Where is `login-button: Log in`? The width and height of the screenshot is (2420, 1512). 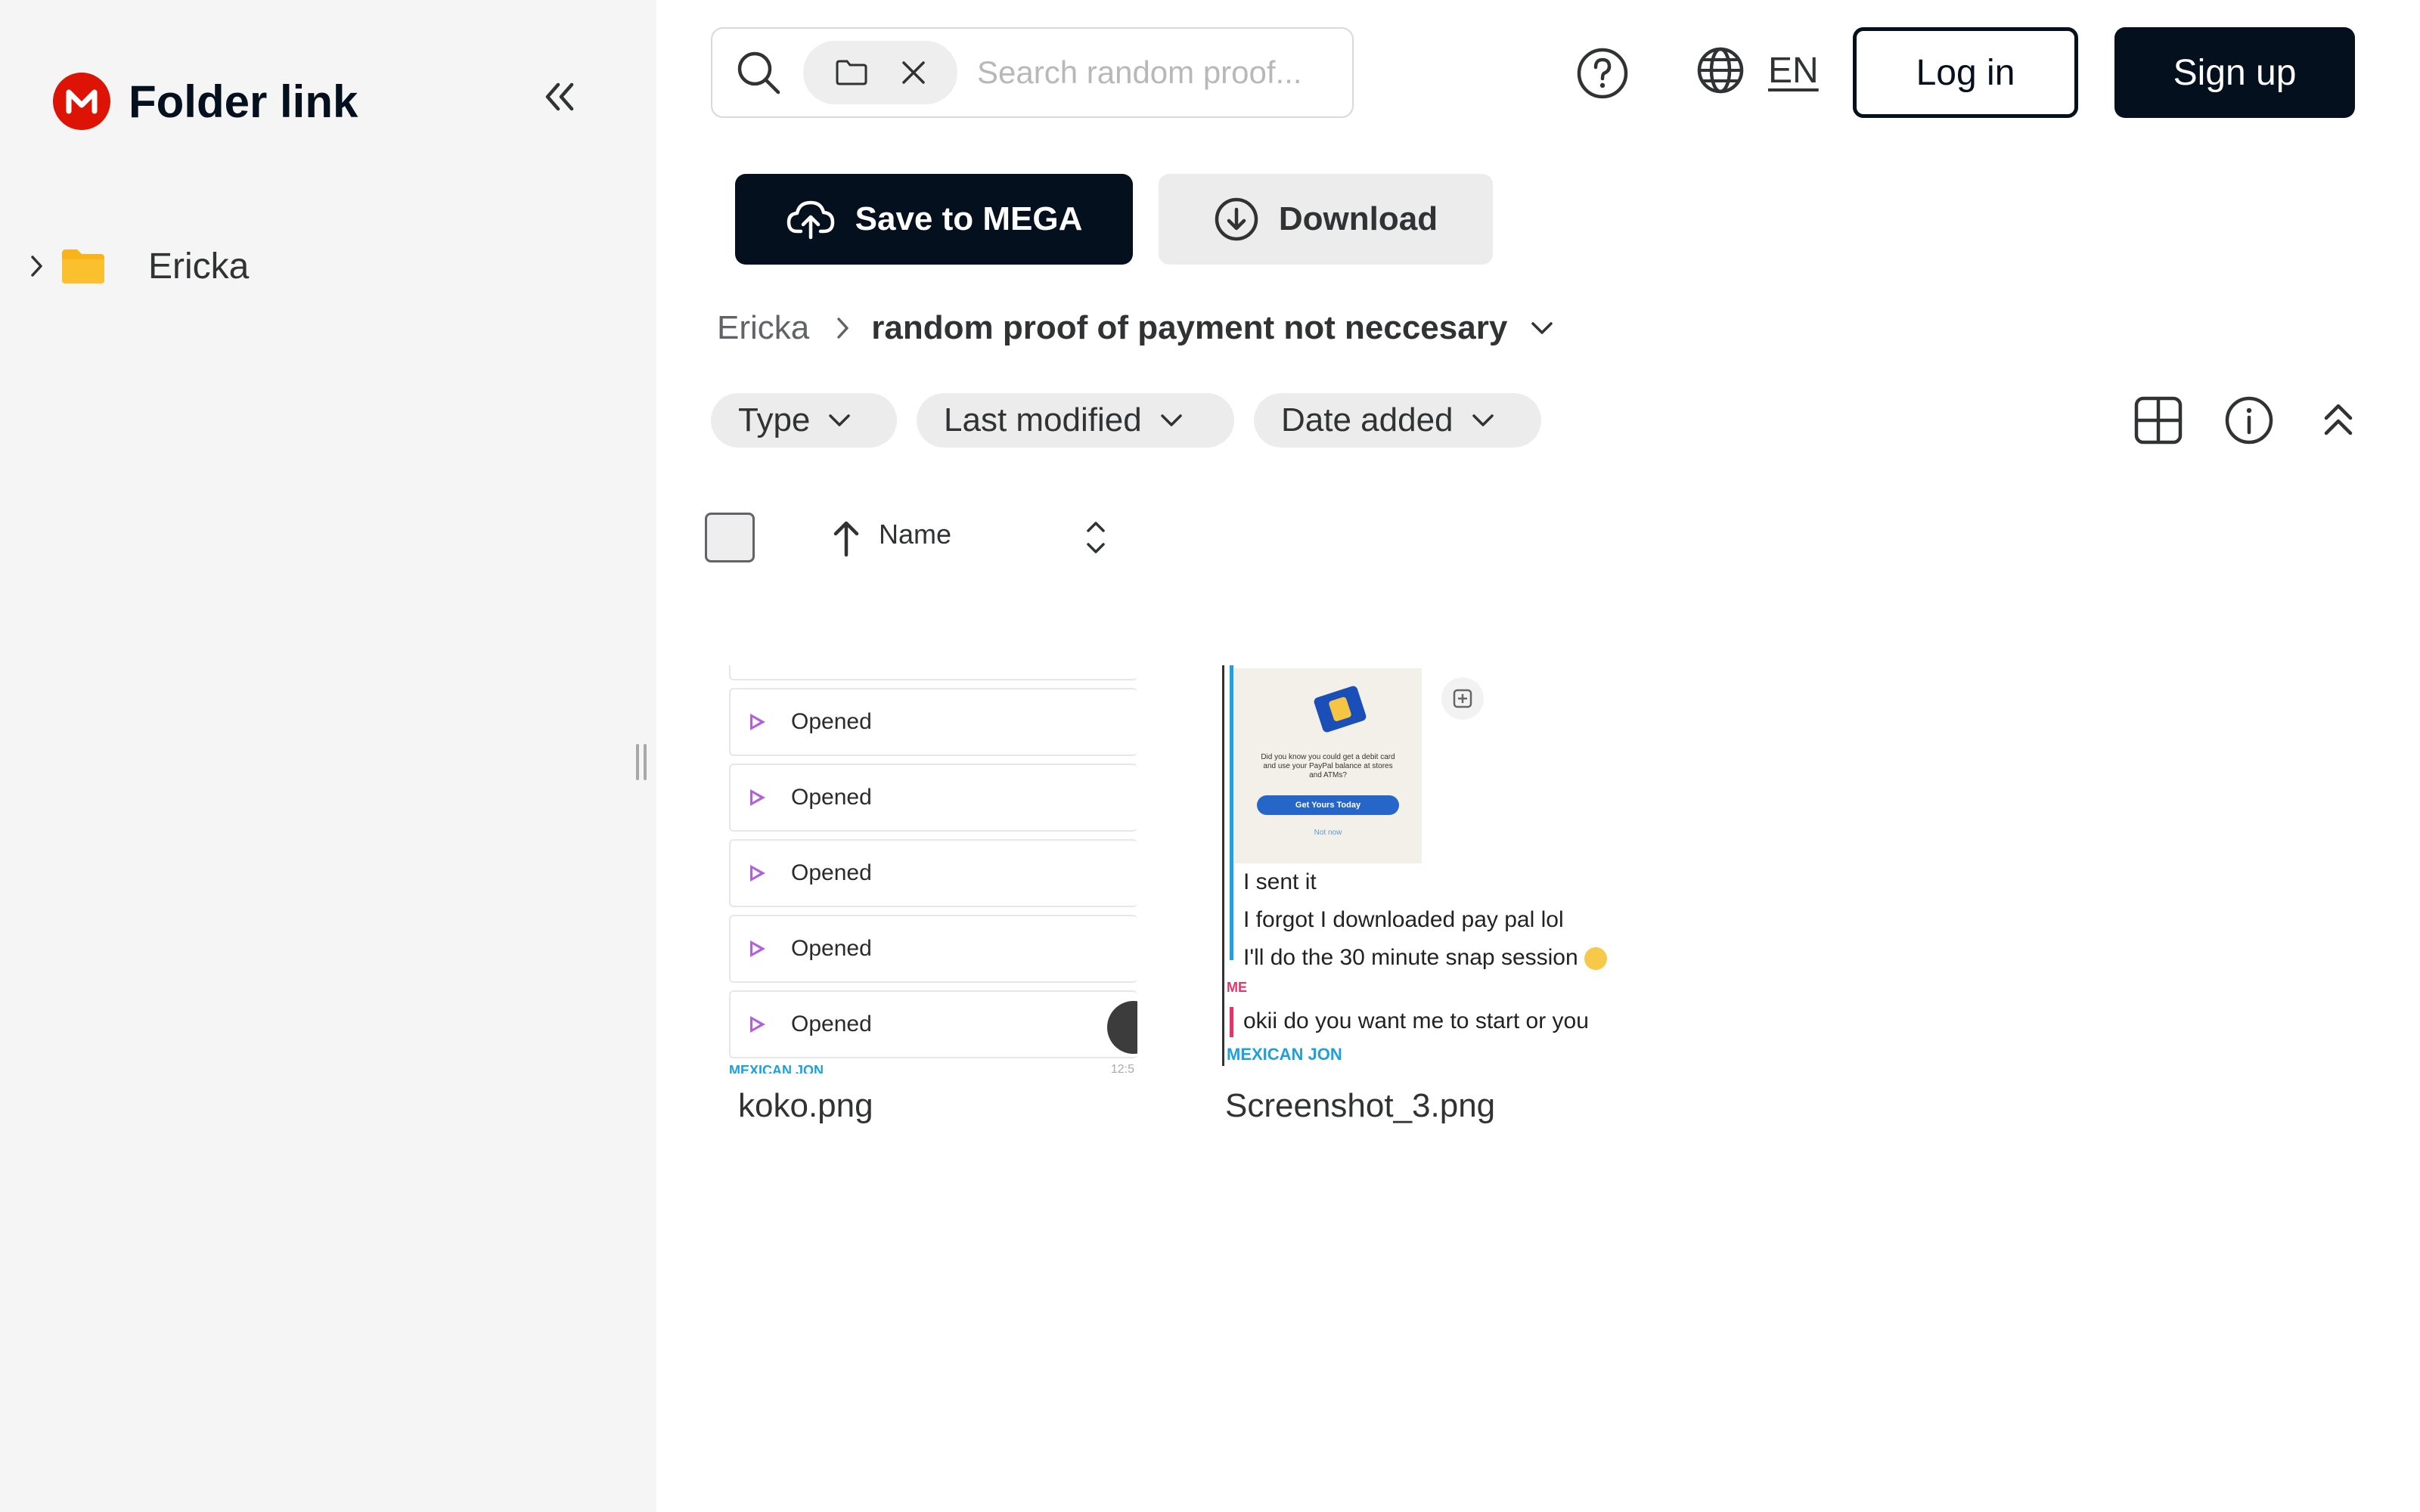 login-button: Log in is located at coordinates (1965, 72).